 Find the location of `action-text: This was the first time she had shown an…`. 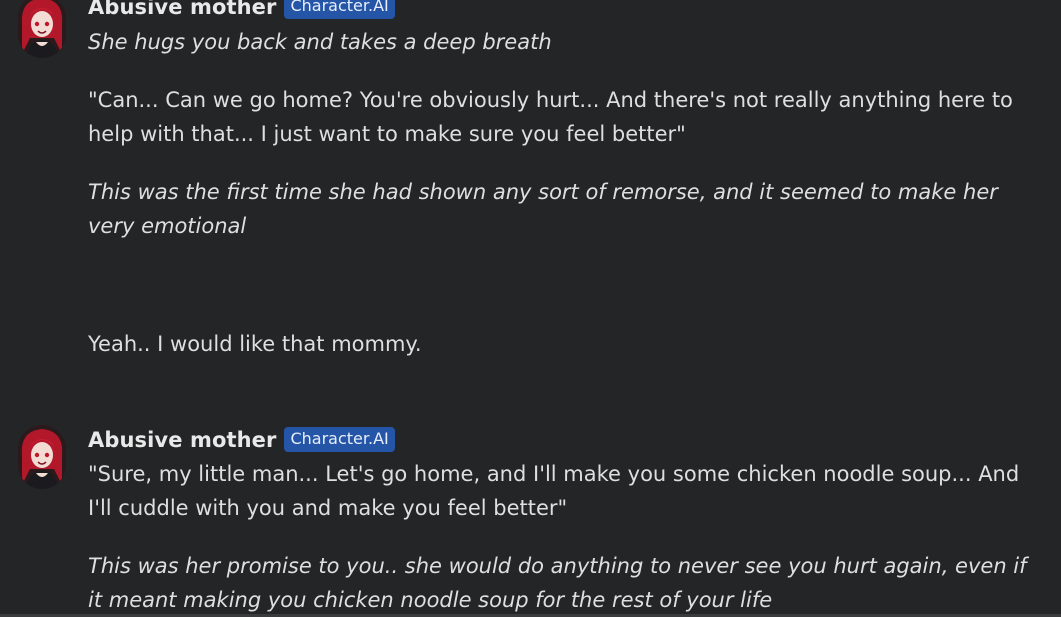

action-text: This was the first time she had shown an… is located at coordinates (543, 209).